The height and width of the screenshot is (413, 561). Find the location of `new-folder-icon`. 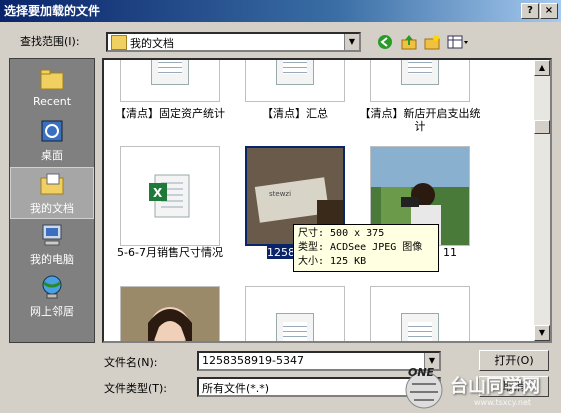

new-folder-icon is located at coordinates (432, 43).